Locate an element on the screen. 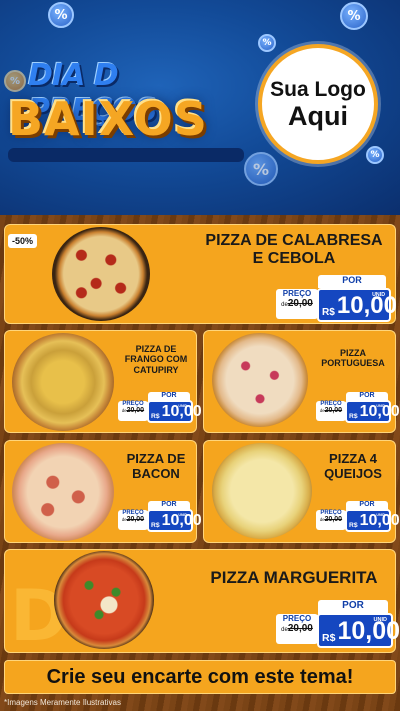  cta-banner: Crie seu encarte com este tema! is located at coordinates (200, 677).